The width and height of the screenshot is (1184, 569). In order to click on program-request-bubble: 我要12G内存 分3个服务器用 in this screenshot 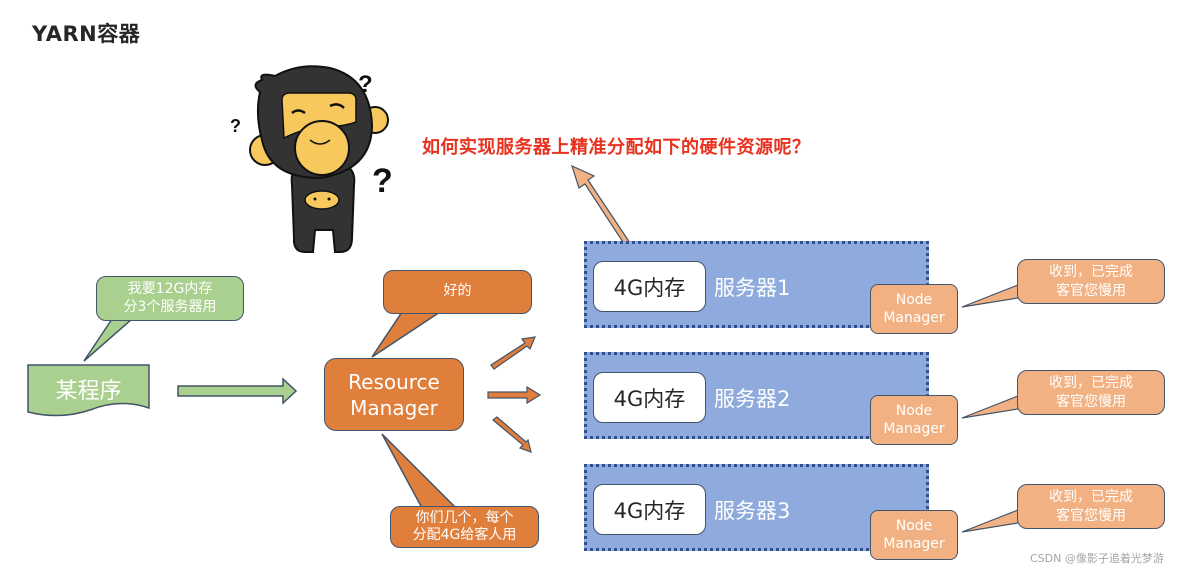, I will do `click(170, 298)`.